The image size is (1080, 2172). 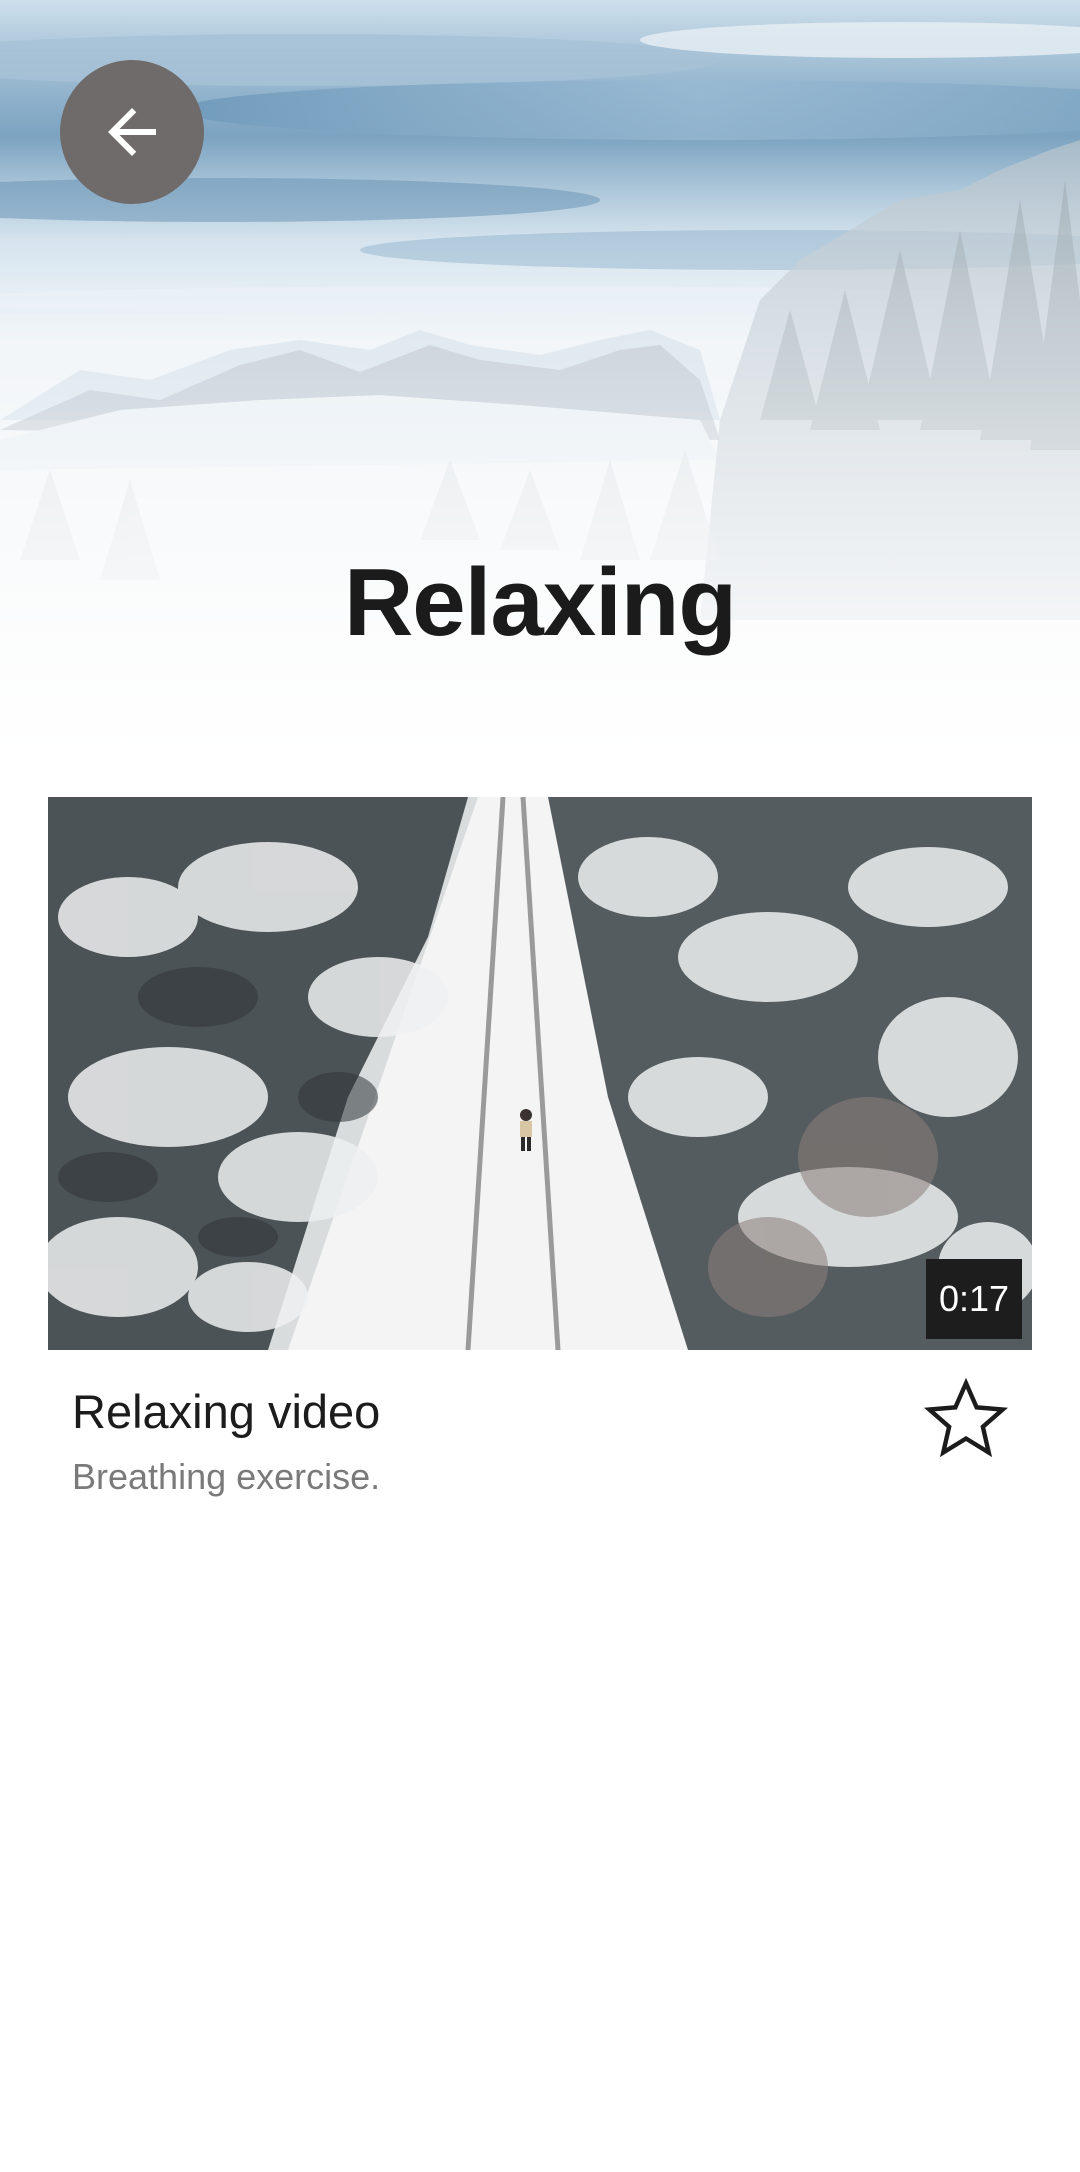 I want to click on favorite-button, so click(x=966, y=1418).